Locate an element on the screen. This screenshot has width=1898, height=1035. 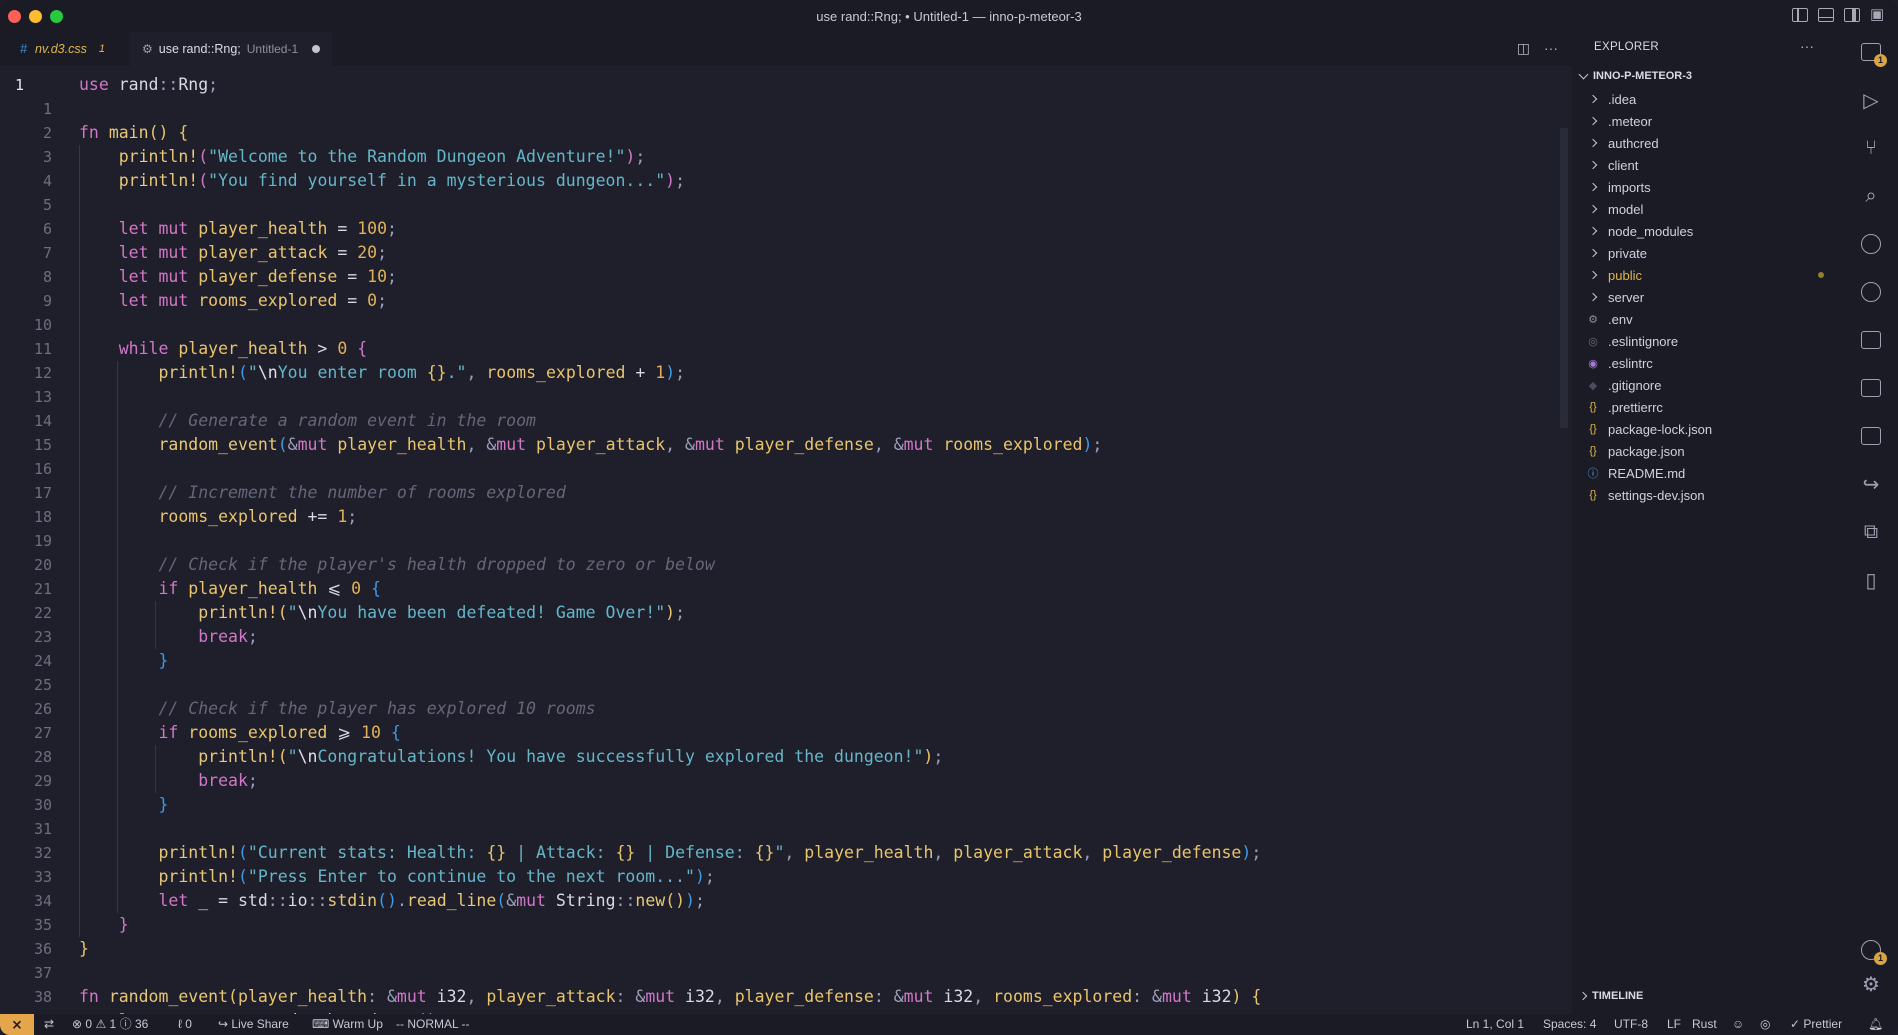
feedback-icon: ◎ is located at coordinates (1765, 1024).